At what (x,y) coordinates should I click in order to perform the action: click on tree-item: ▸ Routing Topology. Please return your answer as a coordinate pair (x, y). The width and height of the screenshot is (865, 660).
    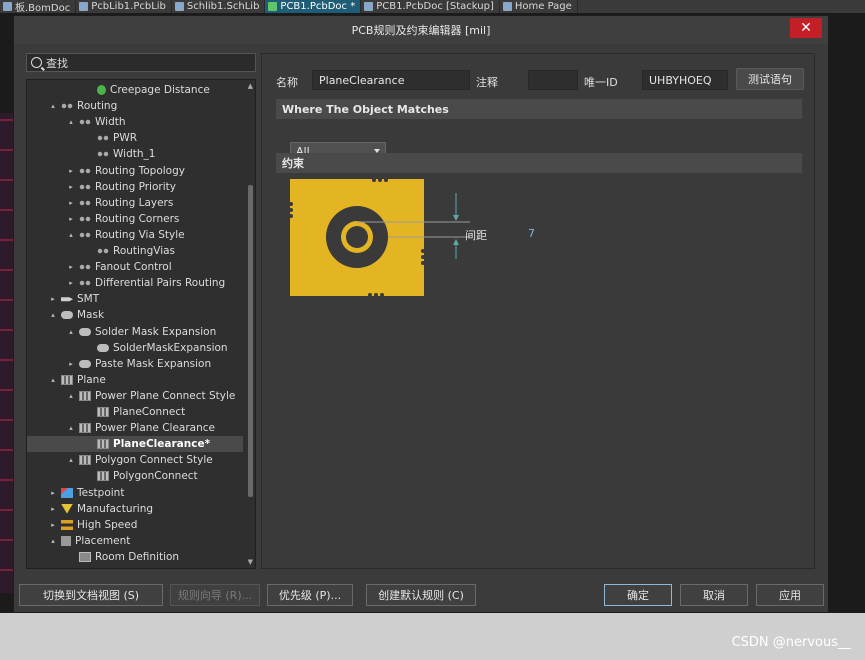
    Looking at the image, I should click on (135, 171).